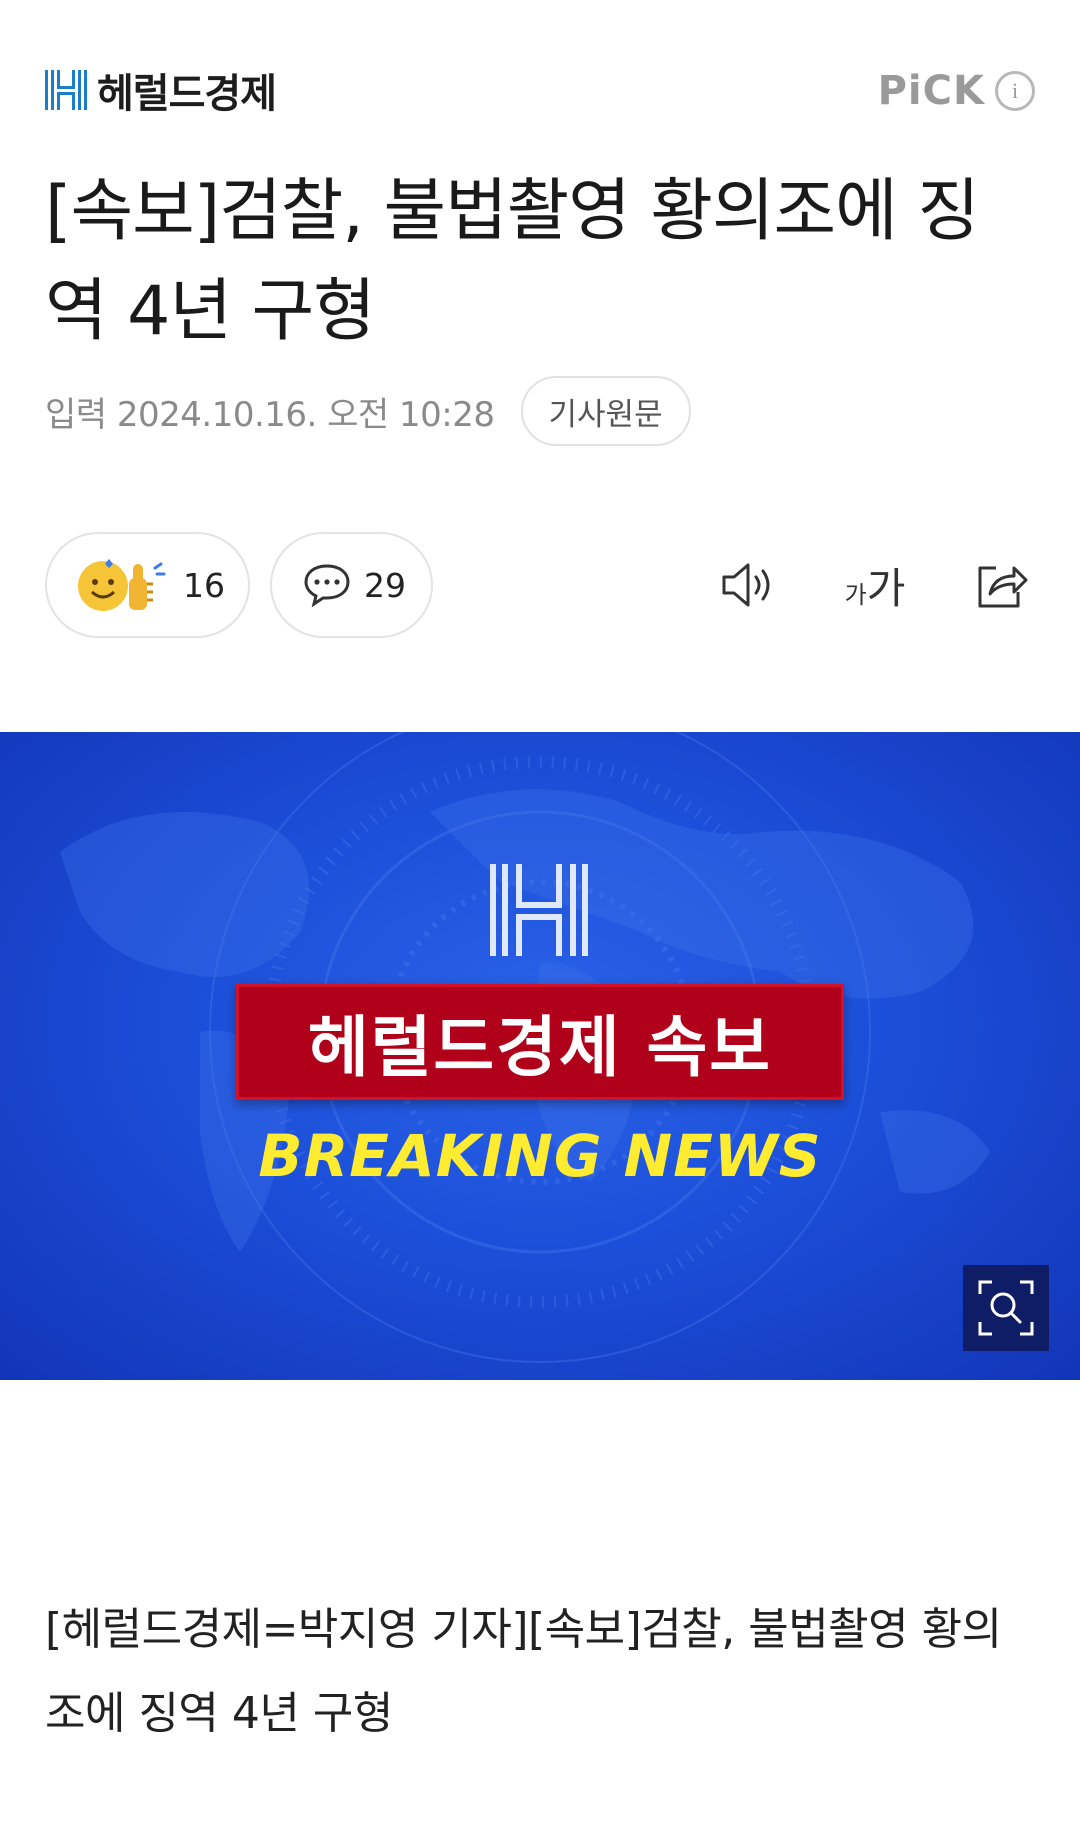 This screenshot has width=1080, height=1832. What do you see at coordinates (187, 94) in the screenshot?
I see `brand-name: 헤럴드경제` at bounding box center [187, 94].